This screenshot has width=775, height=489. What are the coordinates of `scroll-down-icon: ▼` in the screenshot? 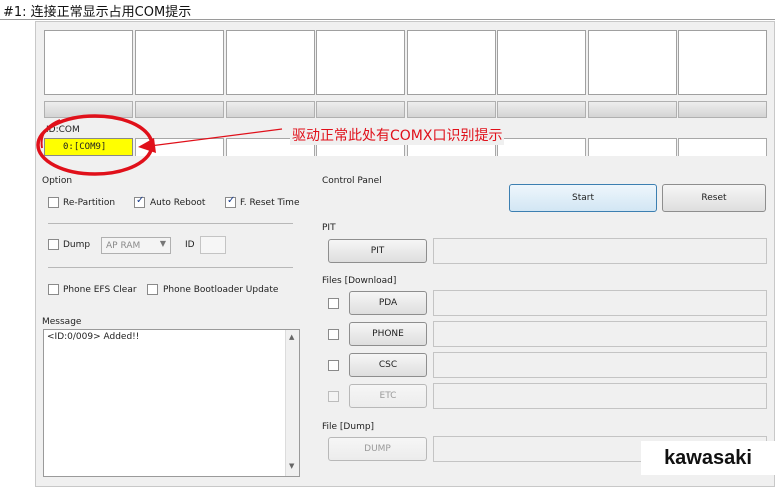 It's located at (291, 466).